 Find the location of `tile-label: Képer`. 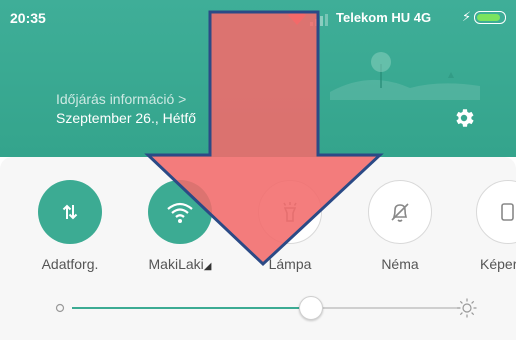

tile-label: Képer is located at coordinates (498, 264).